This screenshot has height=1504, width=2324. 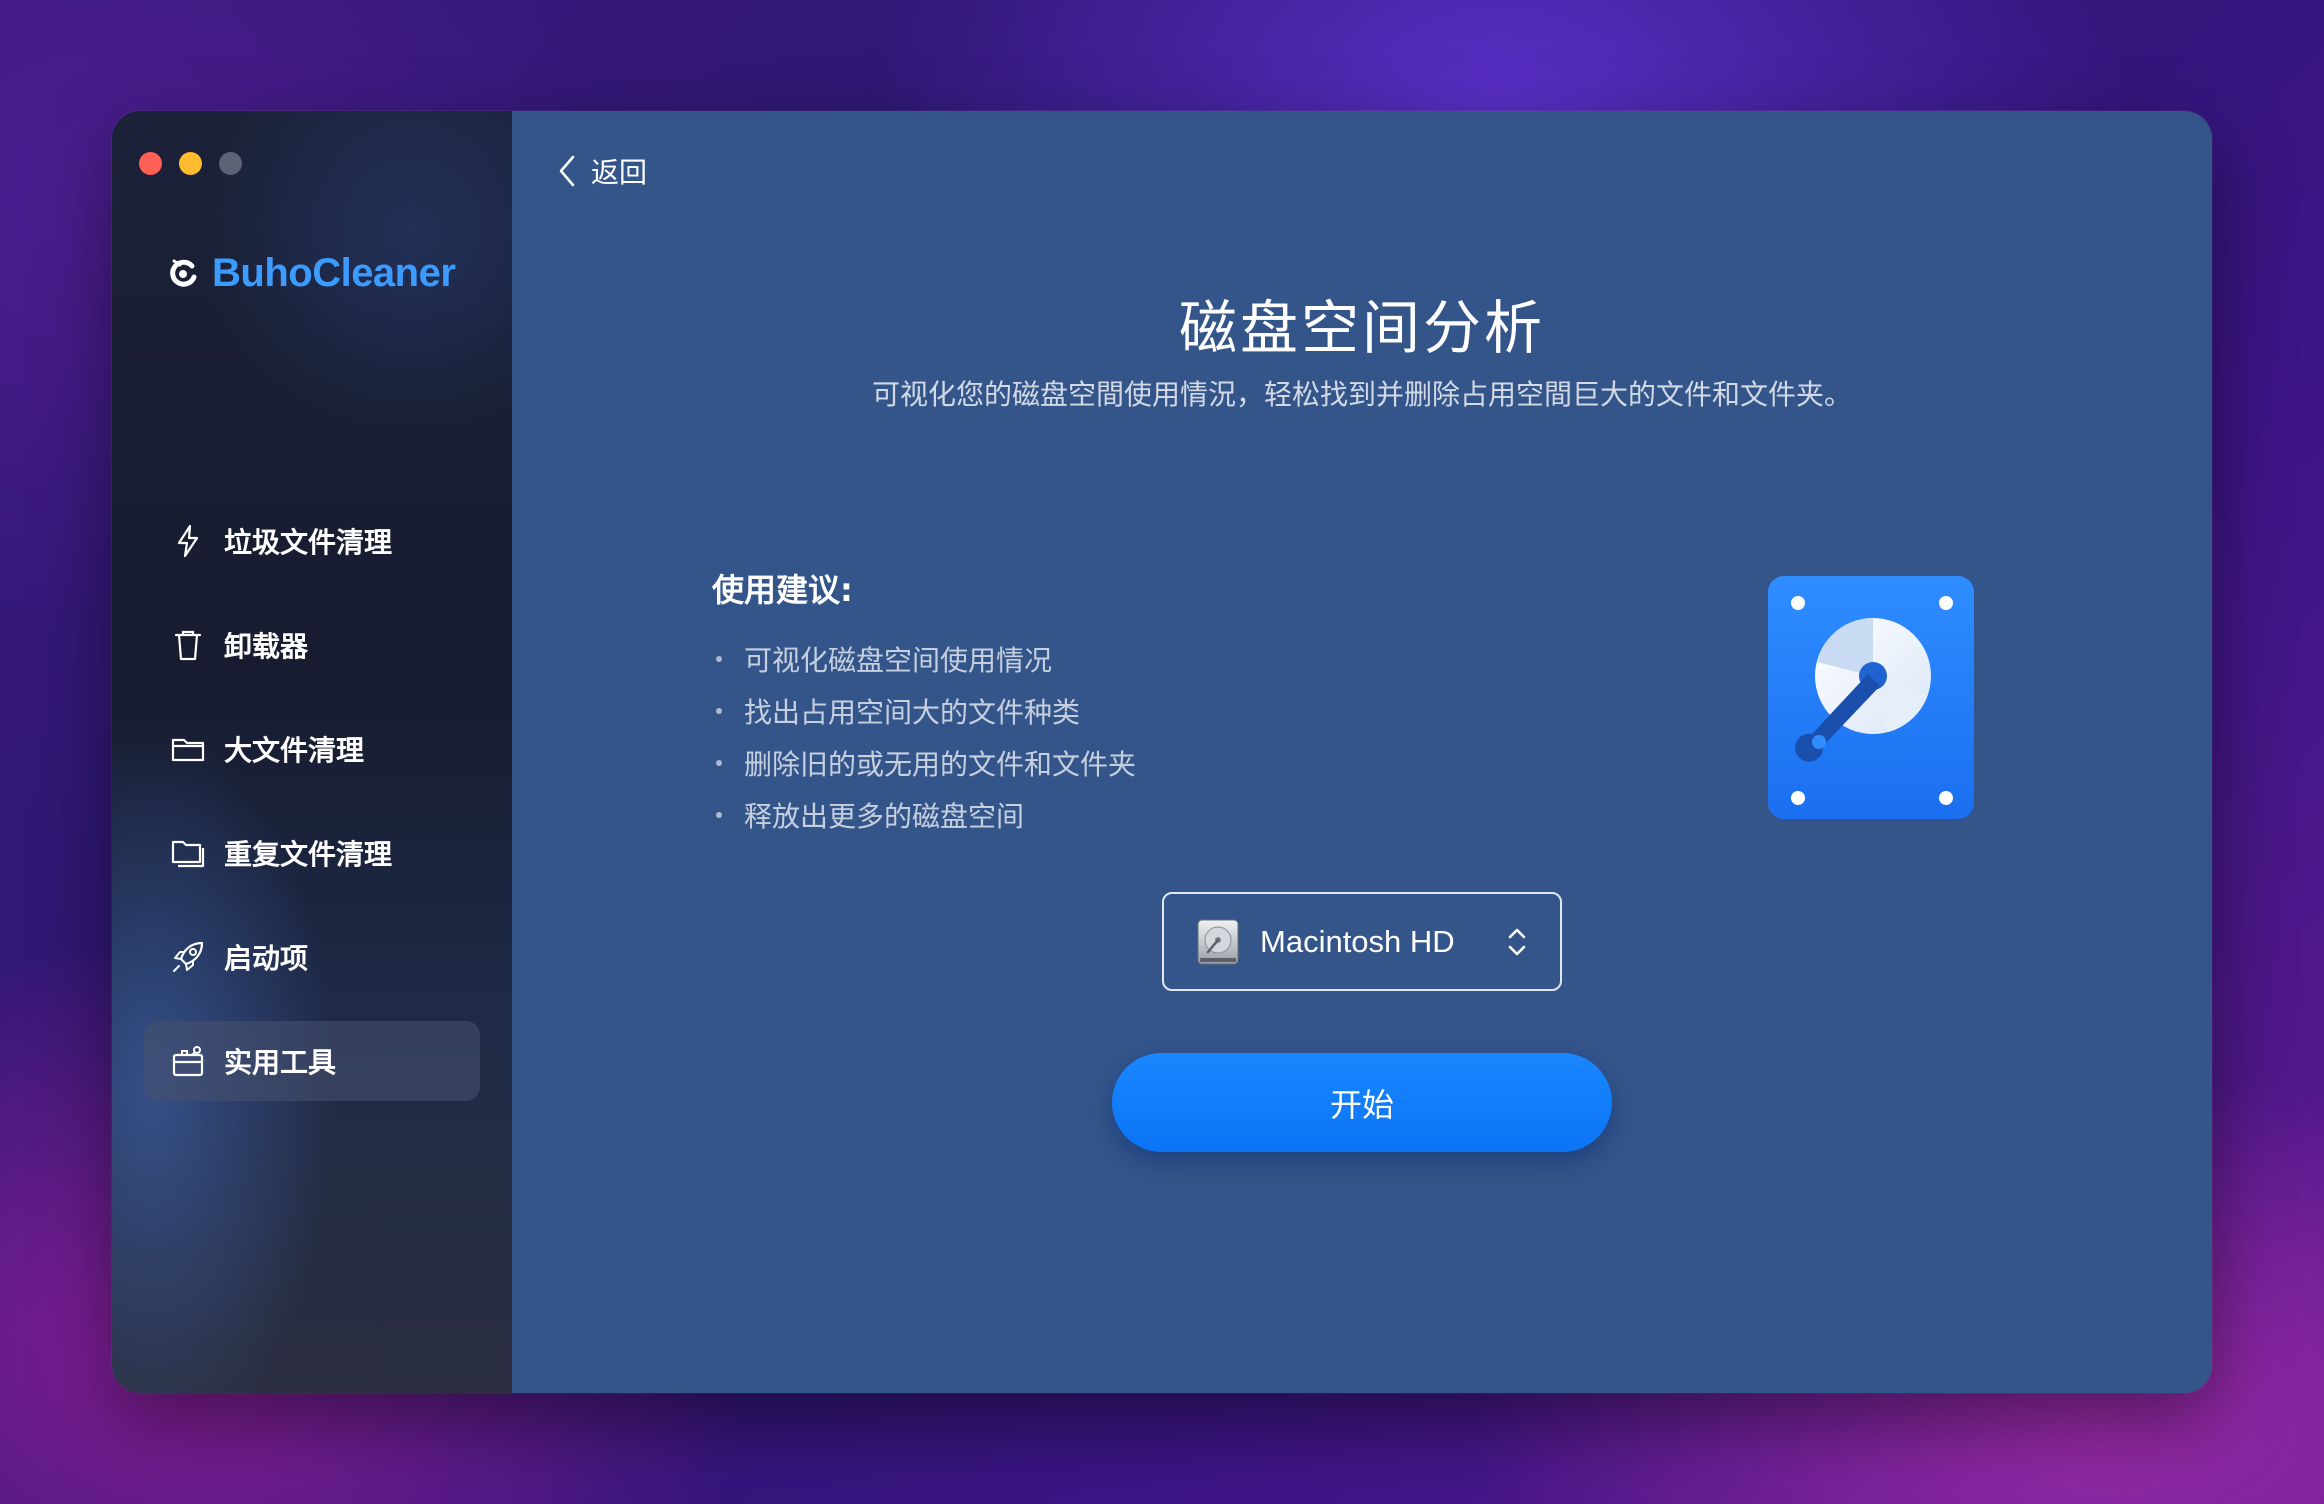 I want to click on sidebar-item-label: 大文件清理, so click(x=294, y=750).